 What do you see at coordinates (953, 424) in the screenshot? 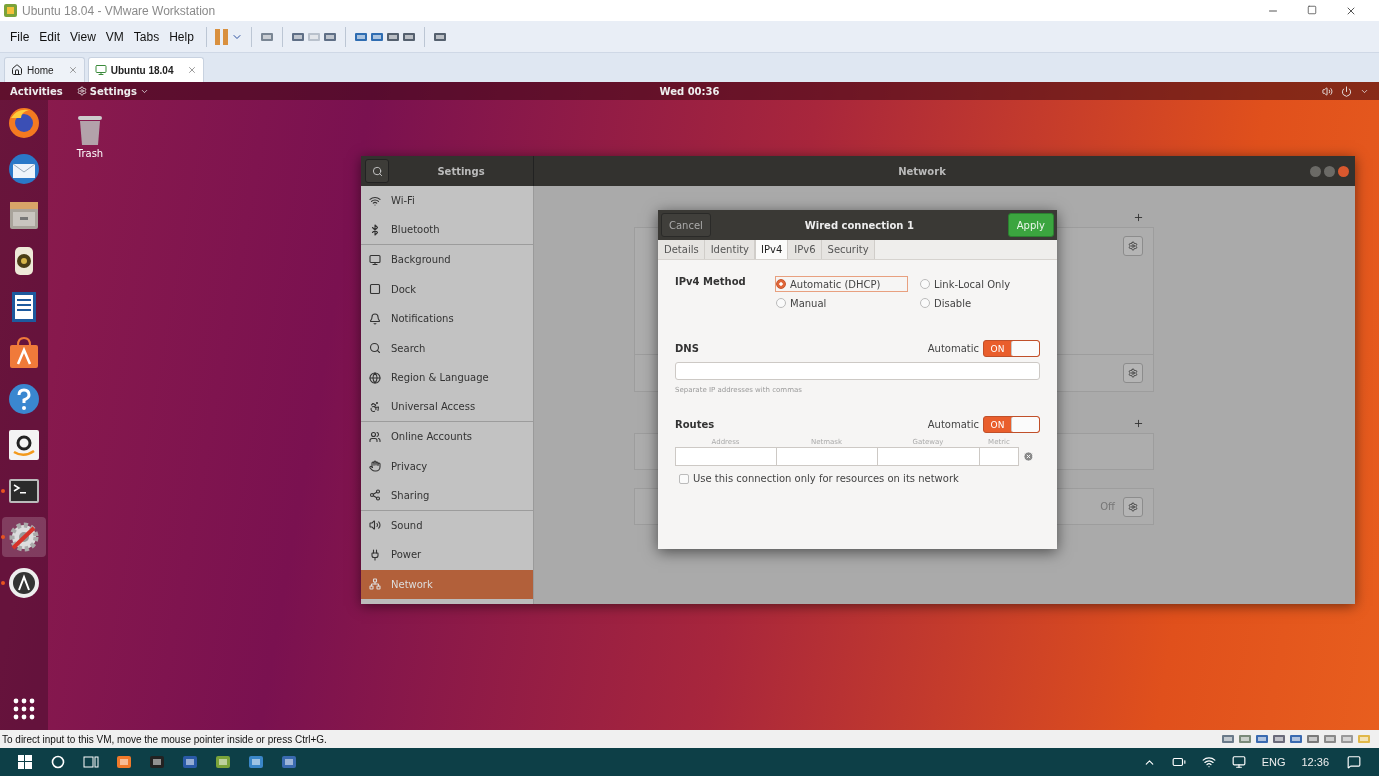
I see `toggle-label: Automatic` at bounding box center [953, 424].